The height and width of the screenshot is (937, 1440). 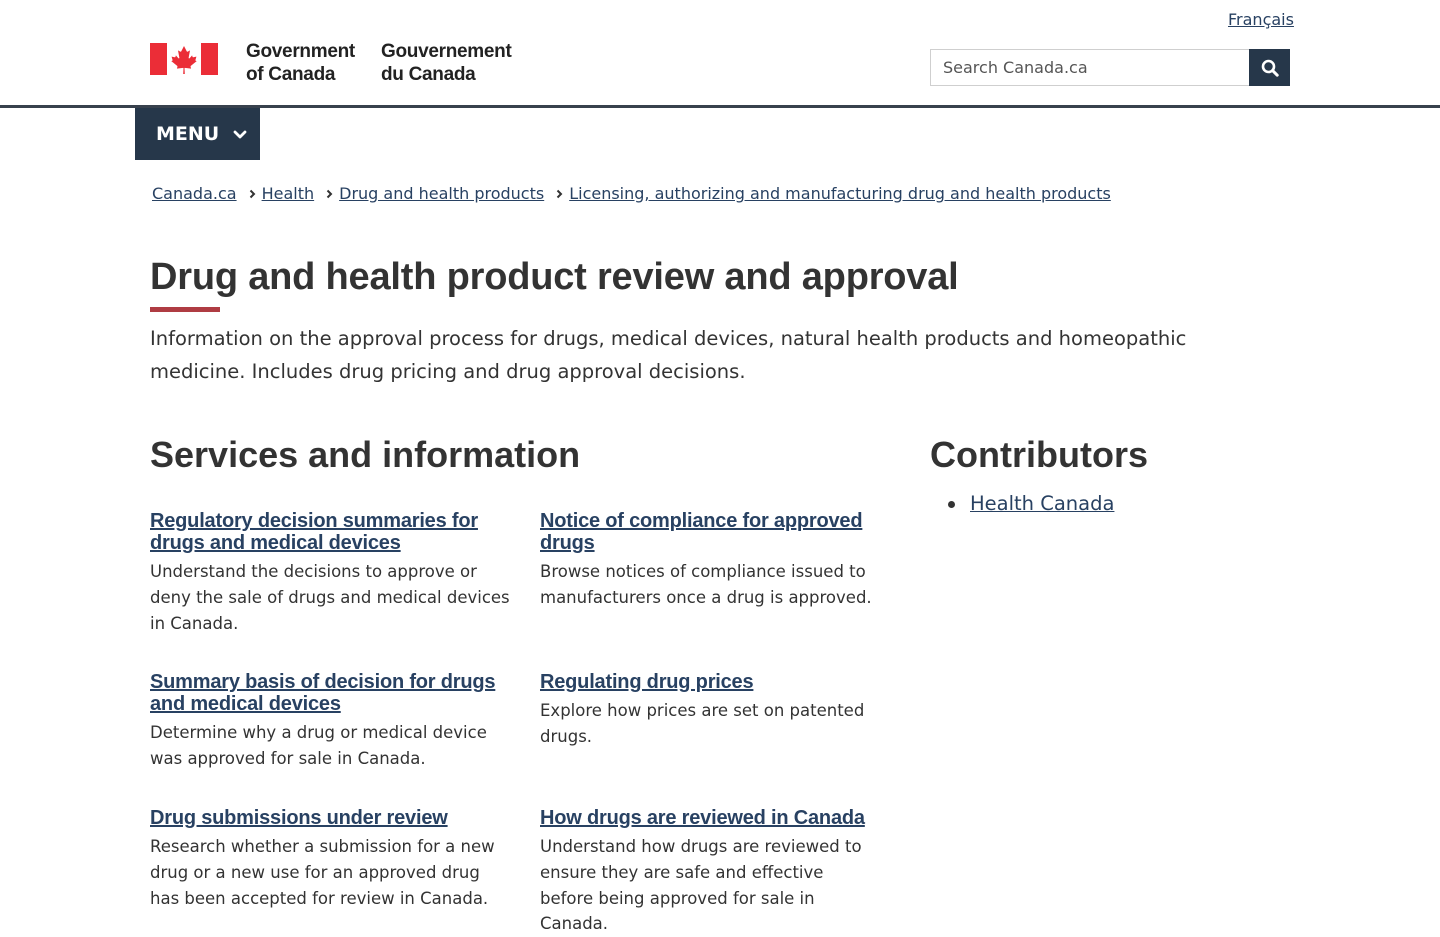 I want to click on wordmark-en-line2: of Canada, so click(x=291, y=74).